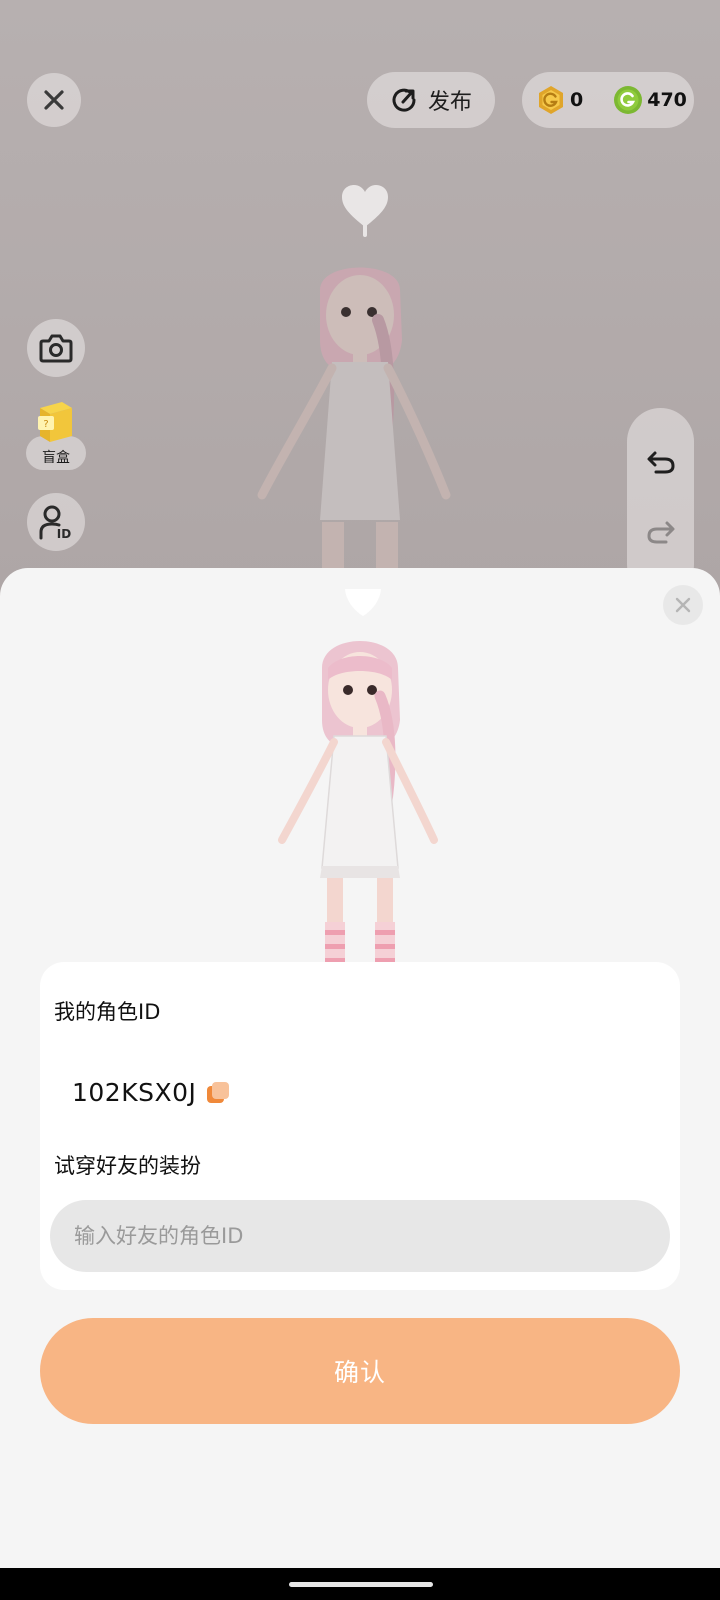 The image size is (720, 1600). What do you see at coordinates (360, 1236) in the screenshot?
I see `friend-id-input` at bounding box center [360, 1236].